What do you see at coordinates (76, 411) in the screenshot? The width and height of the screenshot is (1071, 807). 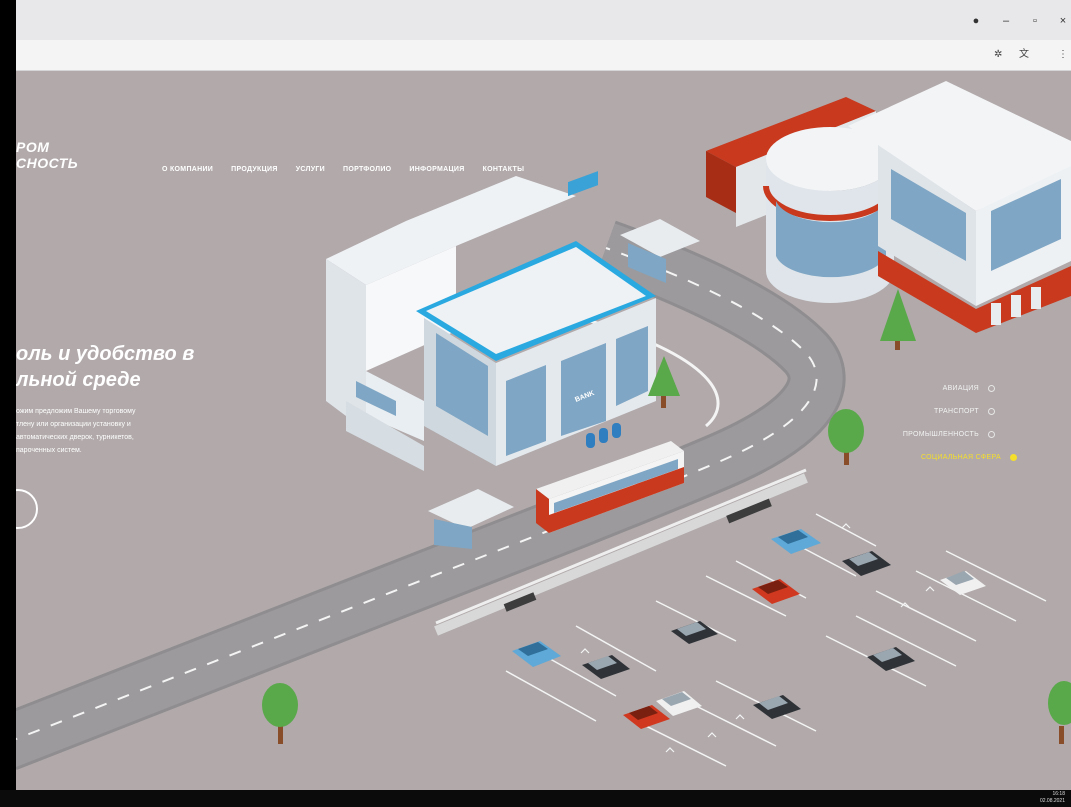 I see `hero-text-line-1: ожим предложим Вашему торговому` at bounding box center [76, 411].